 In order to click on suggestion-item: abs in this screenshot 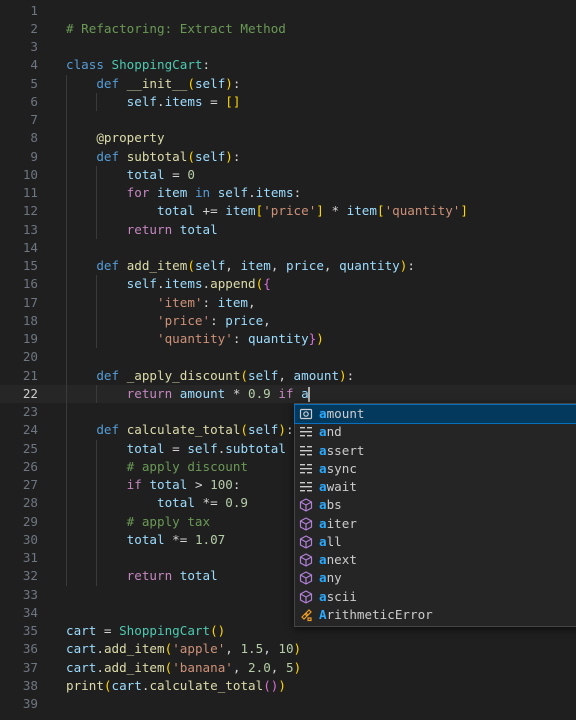, I will do `click(435, 505)`.